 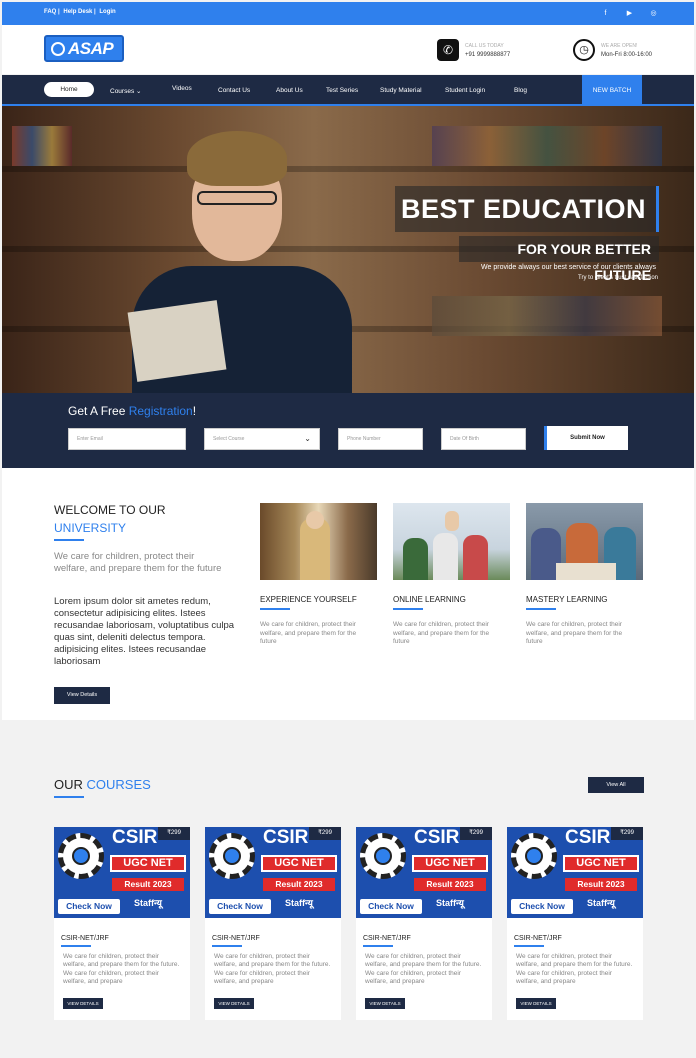 I want to click on nav-courses-label: Courses, so click(x=122, y=91).